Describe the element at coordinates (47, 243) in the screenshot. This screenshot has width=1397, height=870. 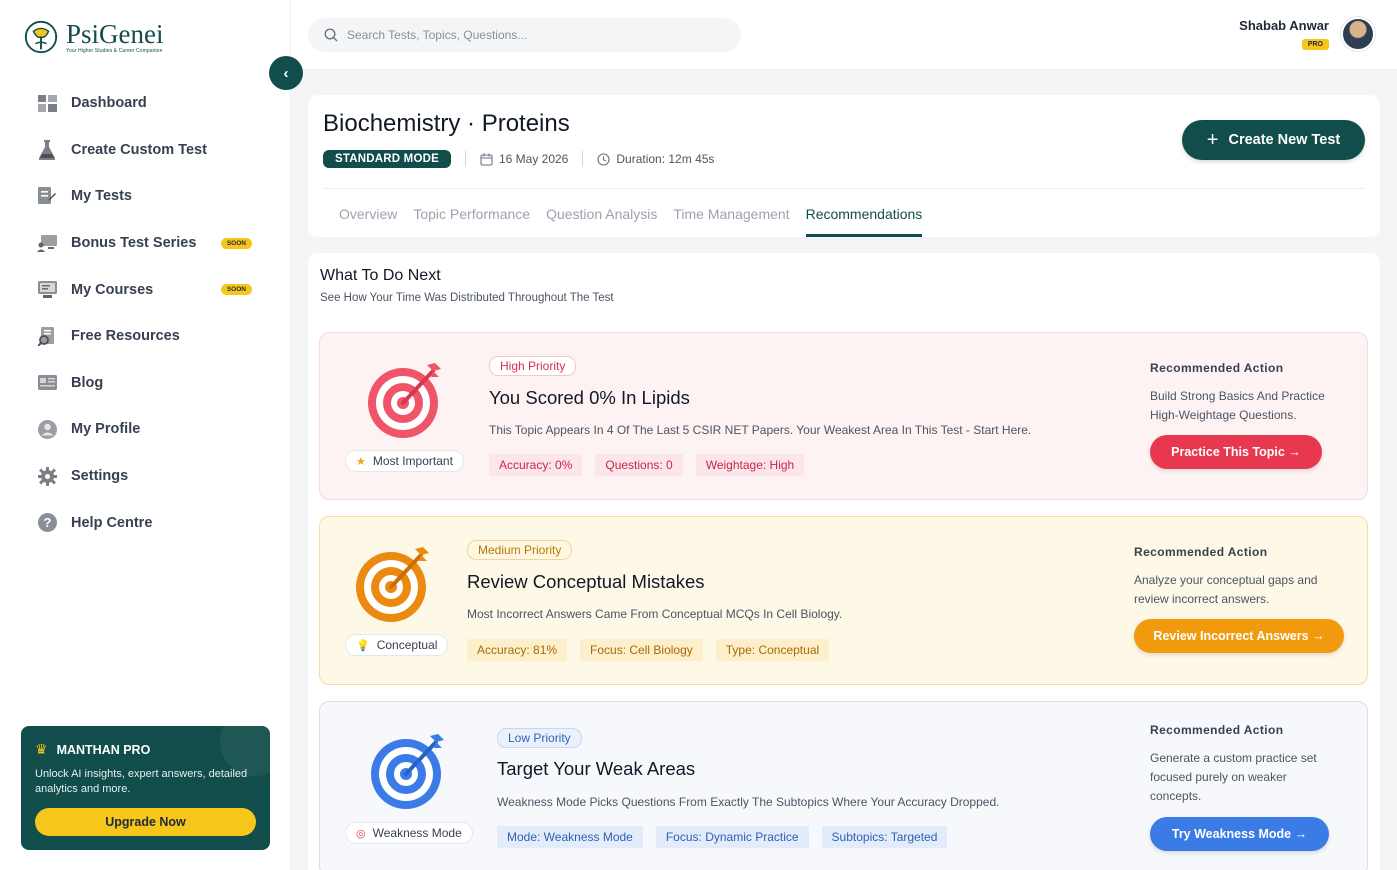
I see `presentation-icon` at that location.